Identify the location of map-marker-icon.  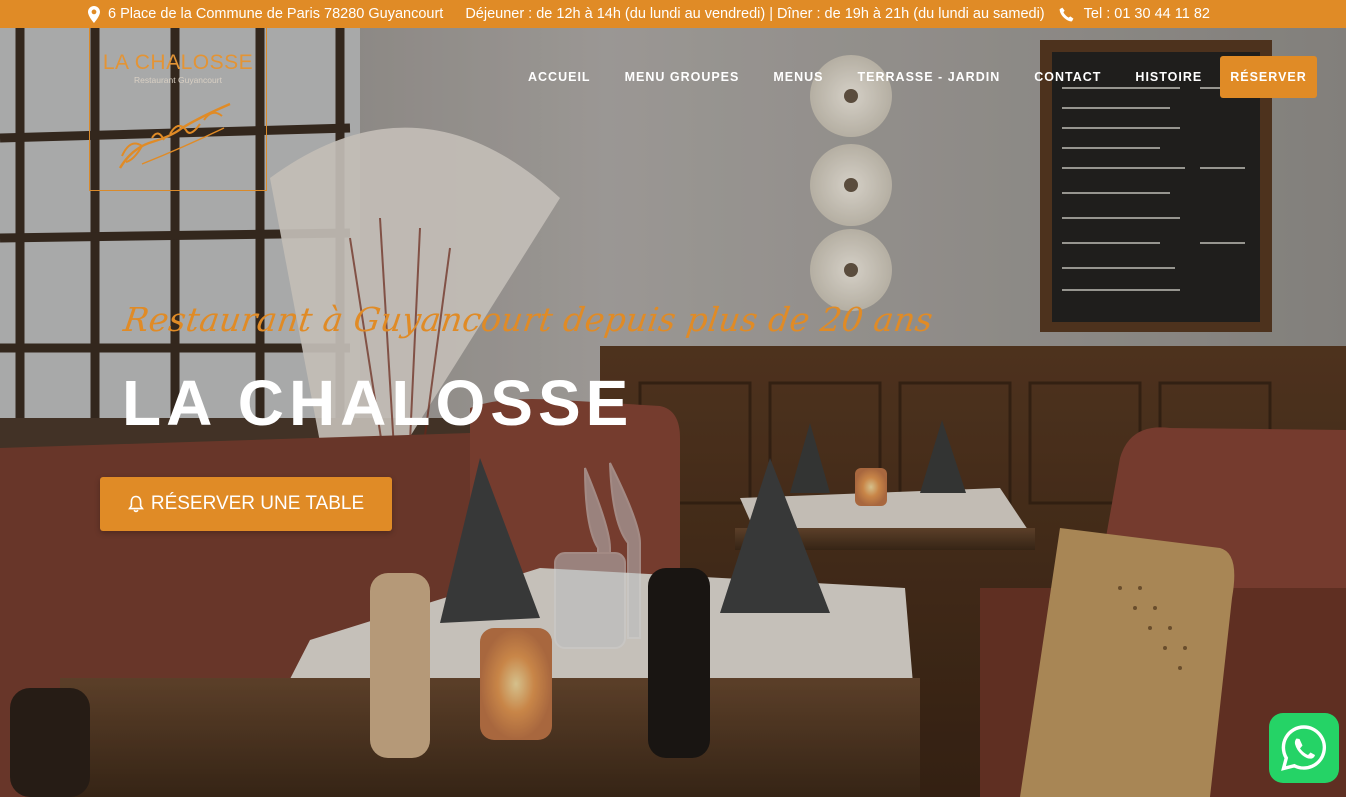
(94, 14).